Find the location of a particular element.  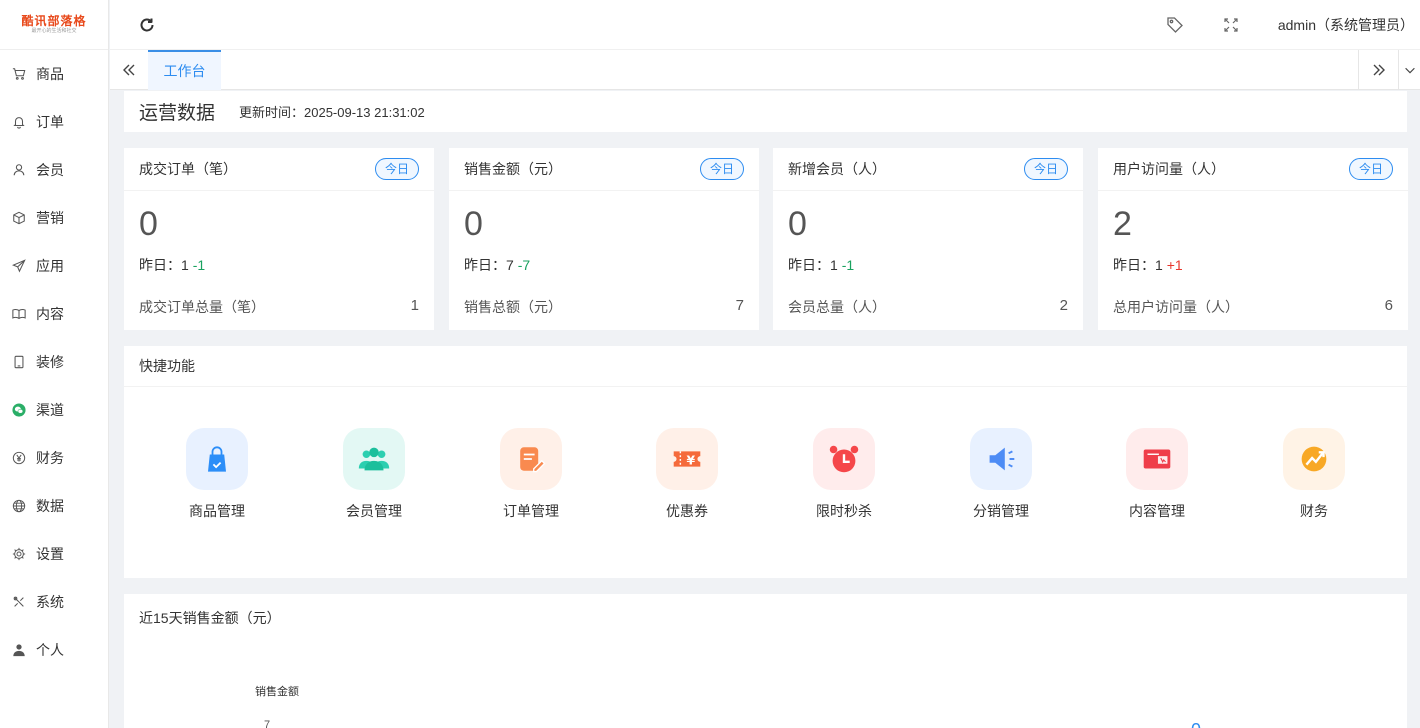

quick-finance: 财务 is located at coordinates (1314, 474).